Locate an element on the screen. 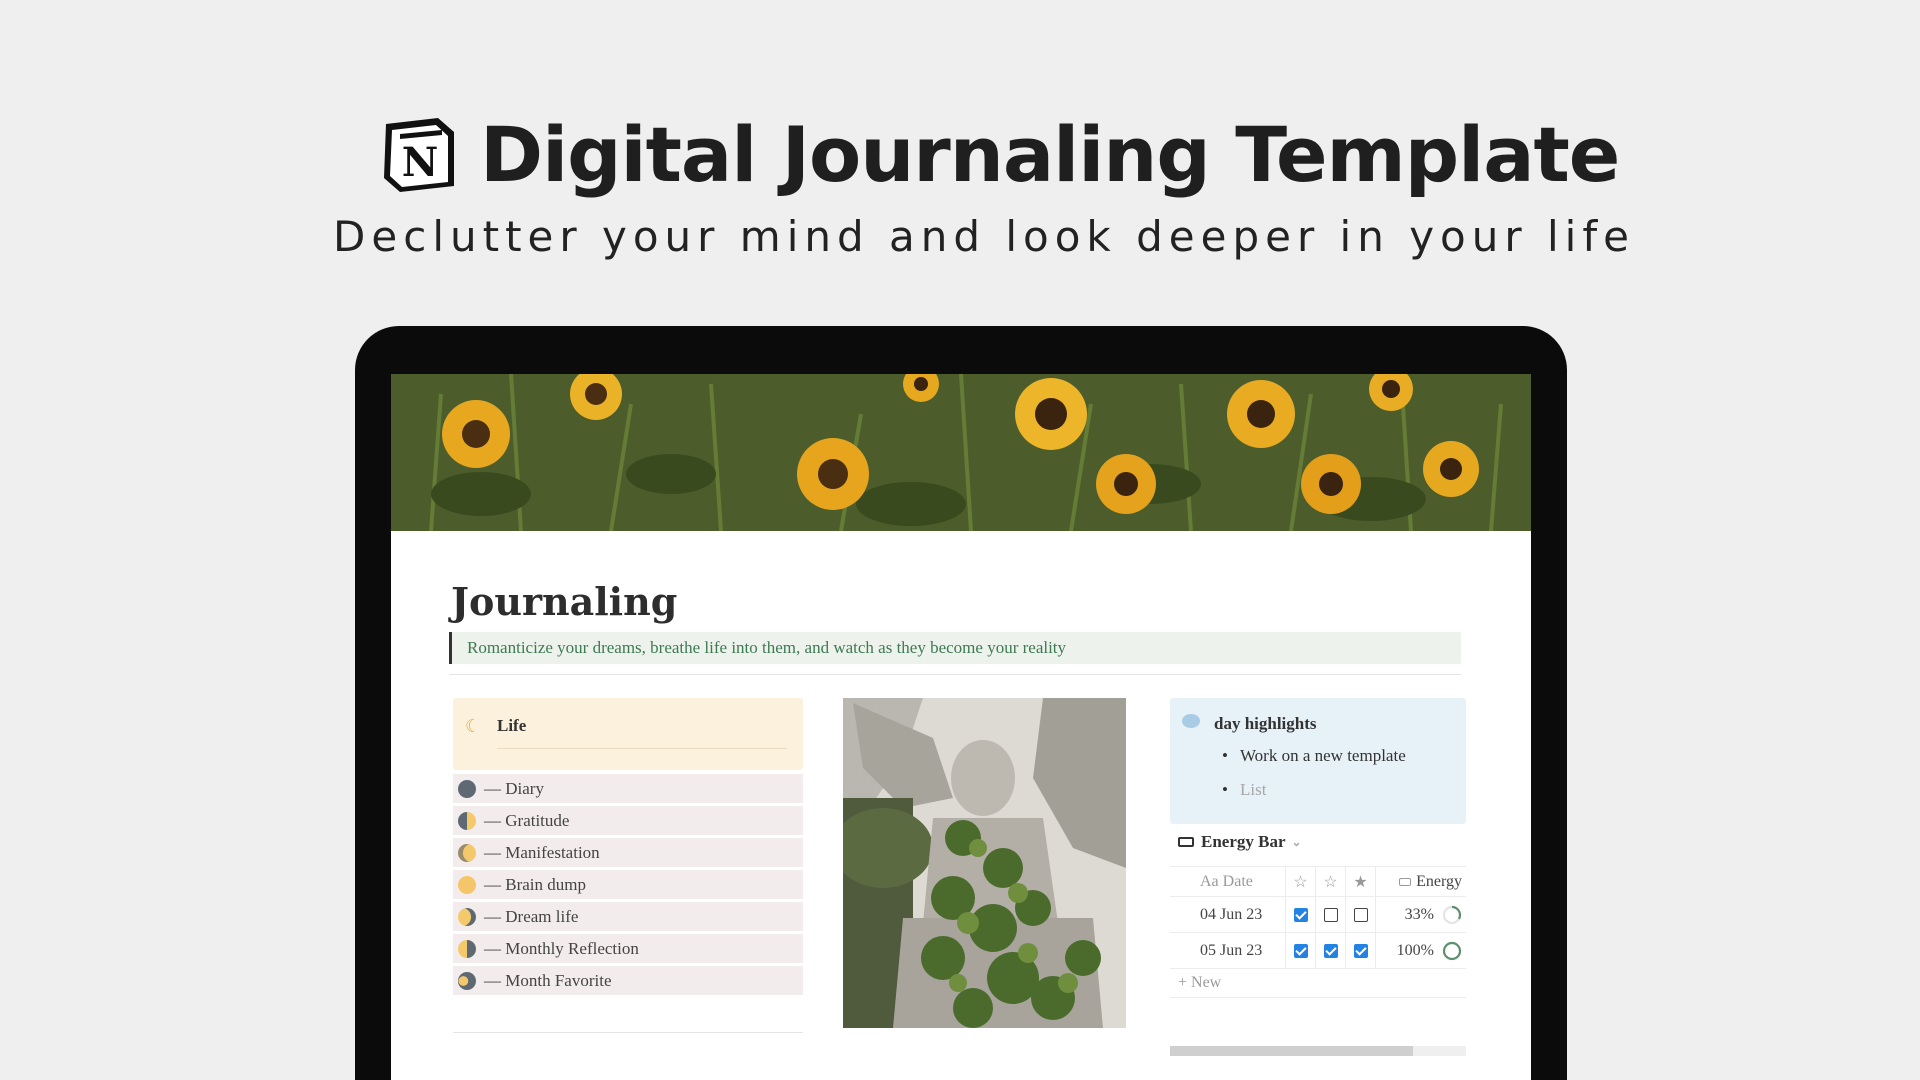 The image size is (1920, 1080). speech-bubble-icon is located at coordinates (1191, 721).